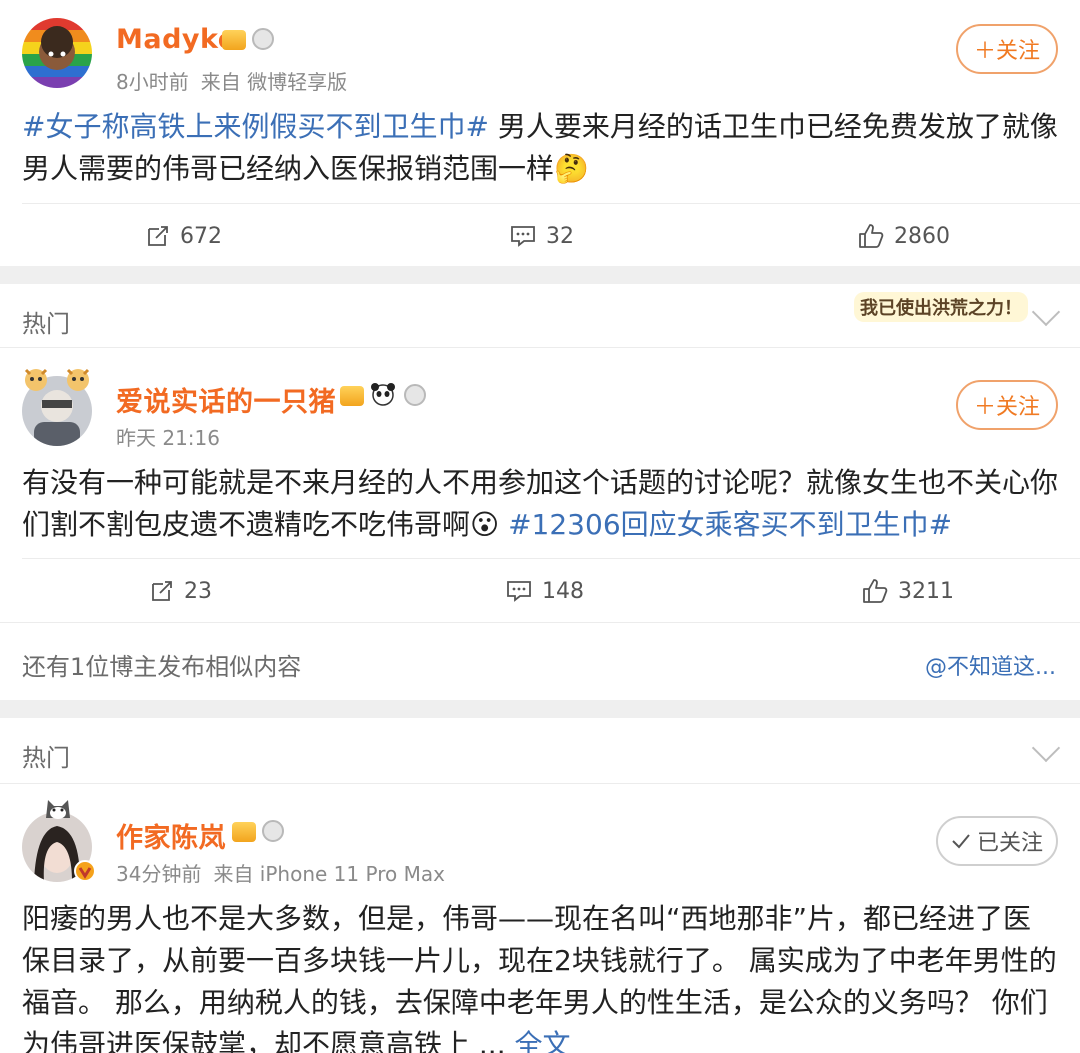 The image size is (1080, 1053). What do you see at coordinates (201, 236) in the screenshot?
I see `repost-count: 672` at bounding box center [201, 236].